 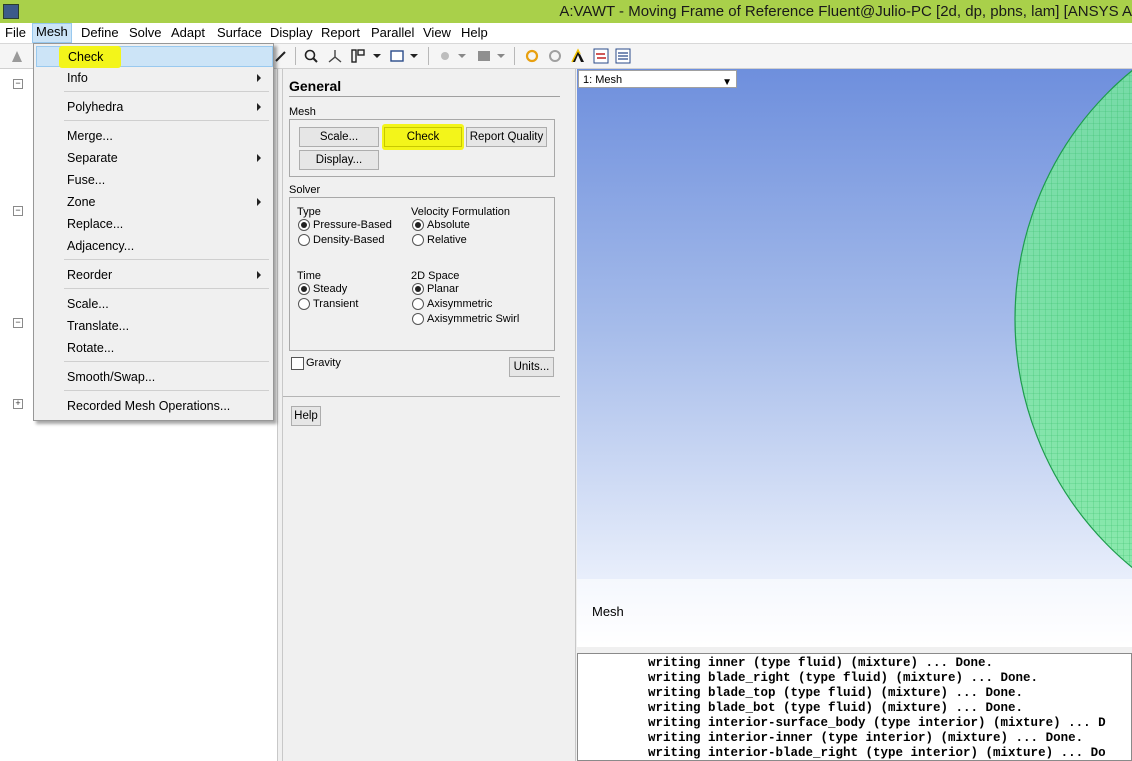 What do you see at coordinates (484, 56) in the screenshot?
I see `display-icon` at bounding box center [484, 56].